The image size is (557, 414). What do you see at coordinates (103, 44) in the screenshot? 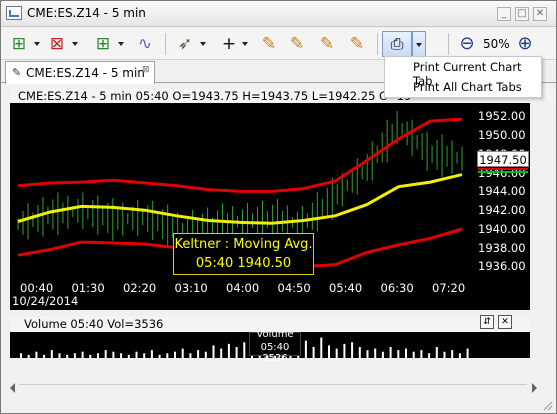
I see `chart-settings-icon: ⊞` at bounding box center [103, 44].